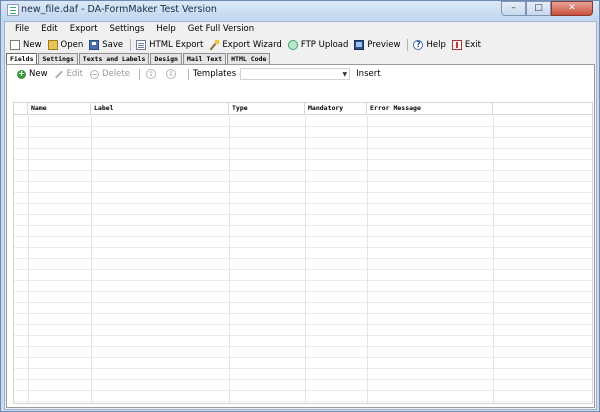 Image resolution: width=600 pixels, height=412 pixels. What do you see at coordinates (52, 44) in the screenshot?
I see `folder-icon` at bounding box center [52, 44].